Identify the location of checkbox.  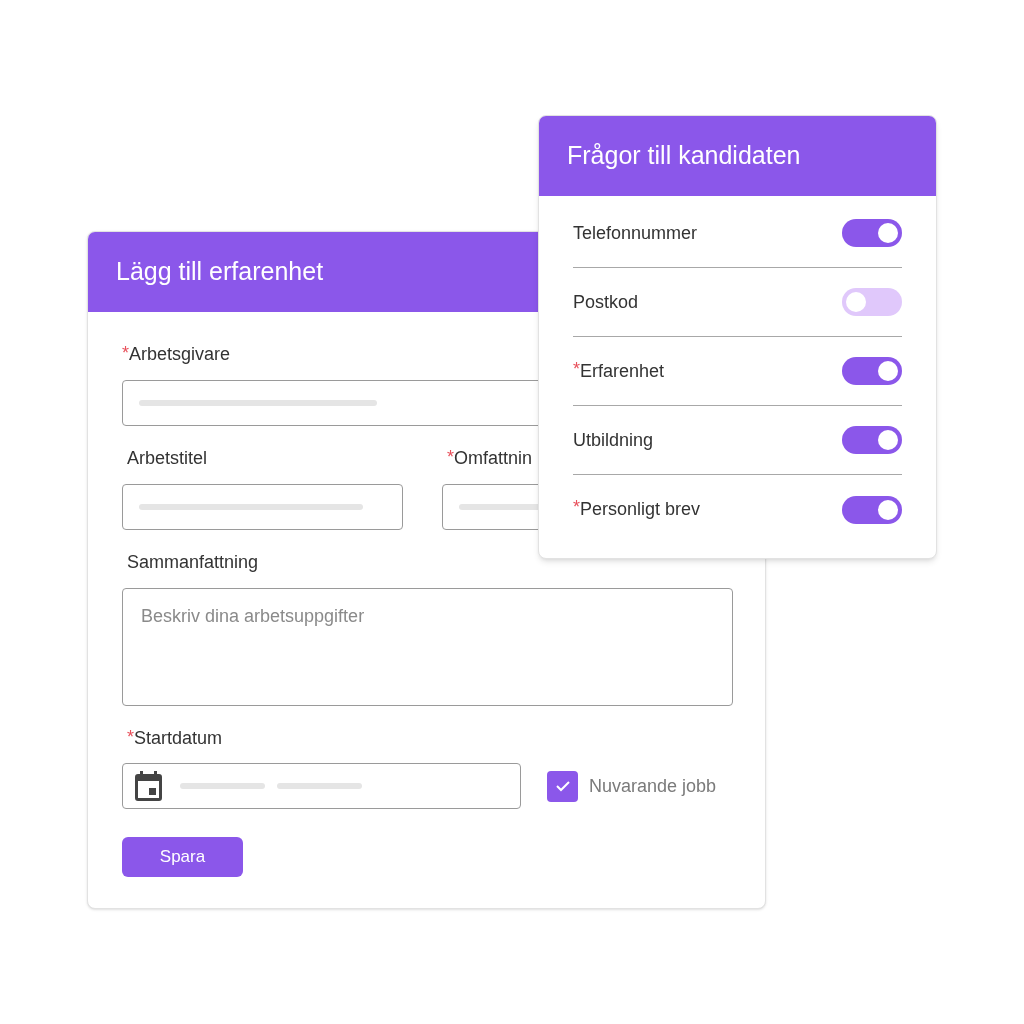
(562, 786).